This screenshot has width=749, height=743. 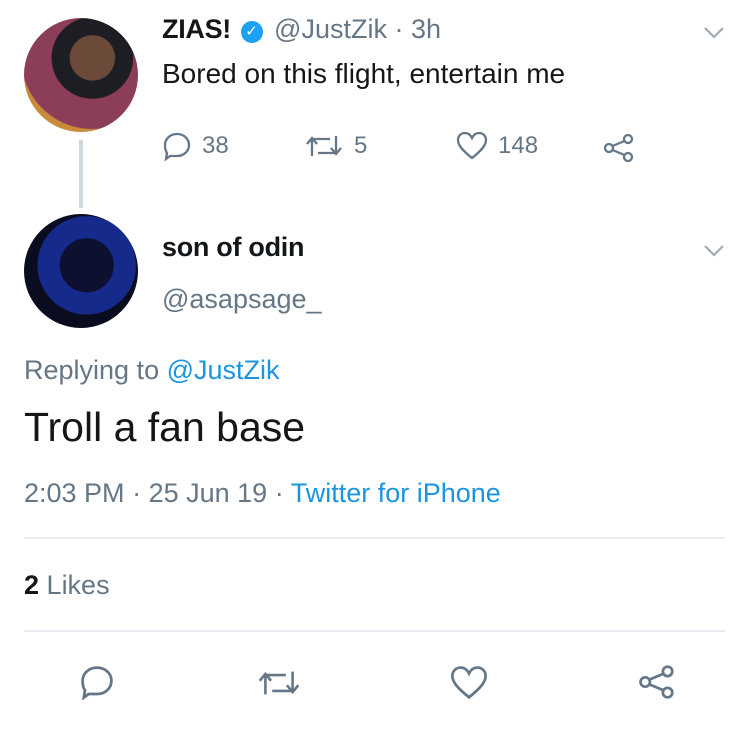 What do you see at coordinates (233, 247) in the screenshot?
I see `tweet2-author-name: son of odin` at bounding box center [233, 247].